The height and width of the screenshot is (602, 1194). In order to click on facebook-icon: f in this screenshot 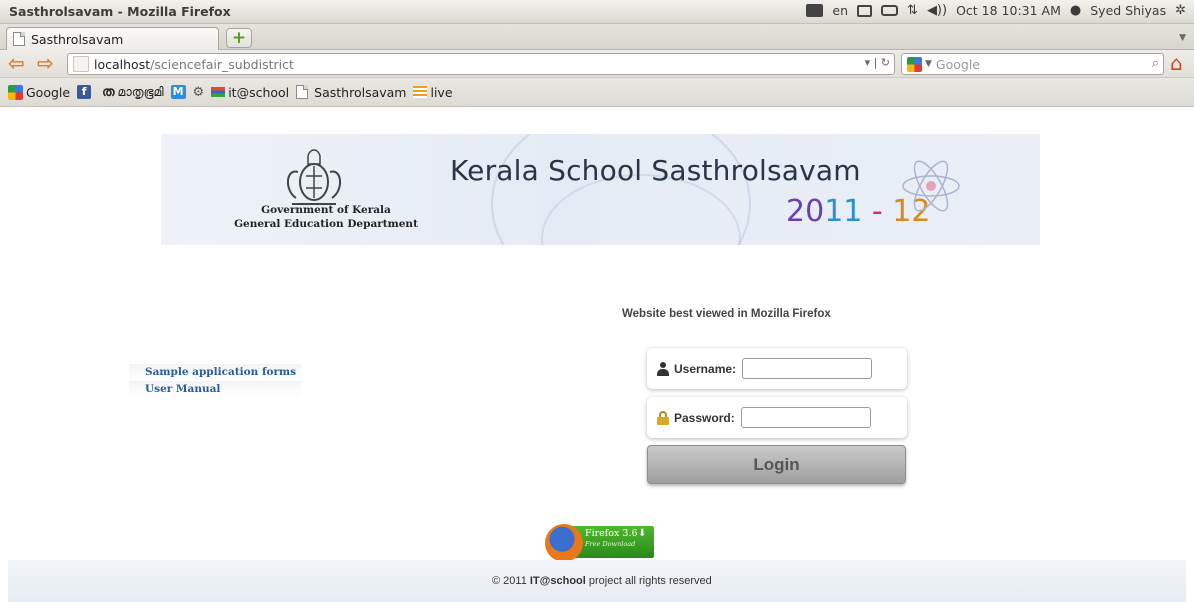, I will do `click(84, 92)`.